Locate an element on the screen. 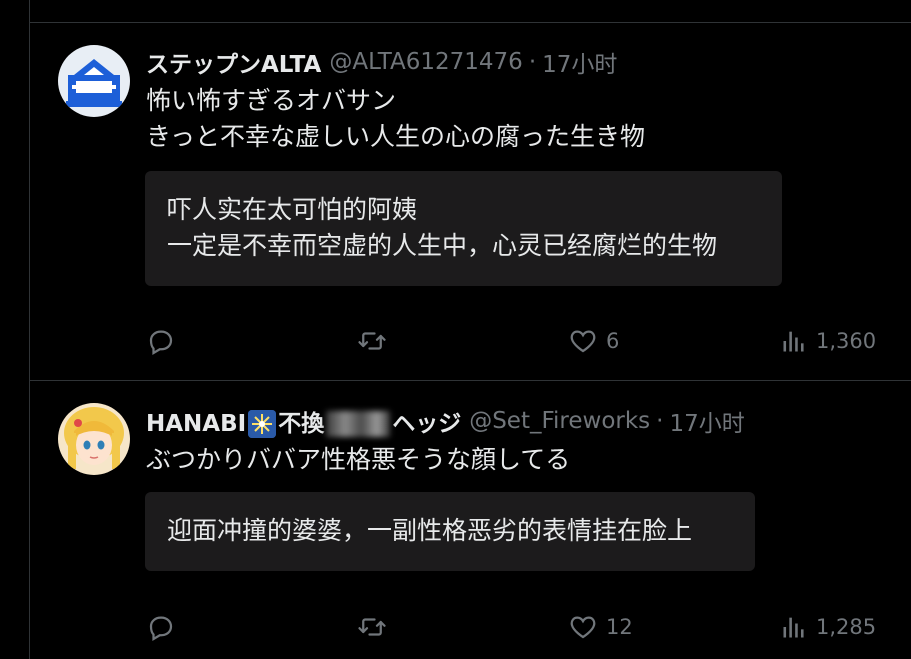  tweet-header: HANABI 不換 ヘッジ @Set_Fireworks · 17小时 is located at coordinates (445, 421).